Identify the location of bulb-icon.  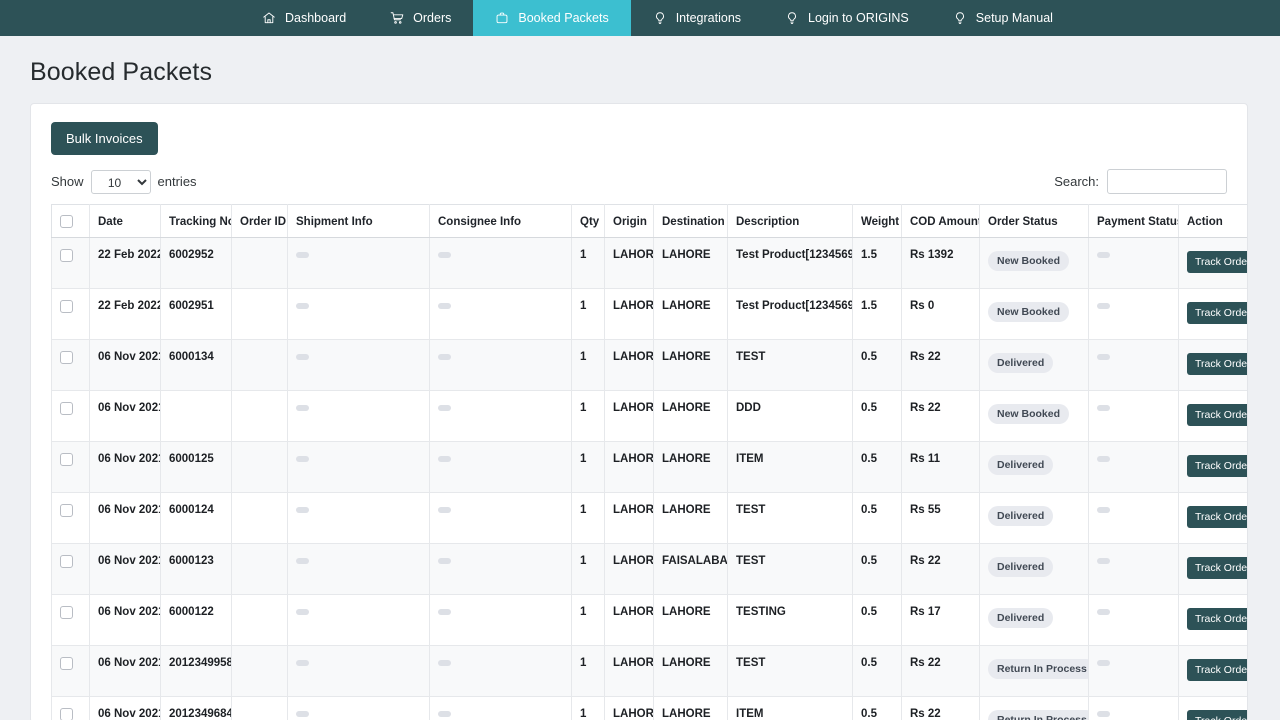
(660, 18).